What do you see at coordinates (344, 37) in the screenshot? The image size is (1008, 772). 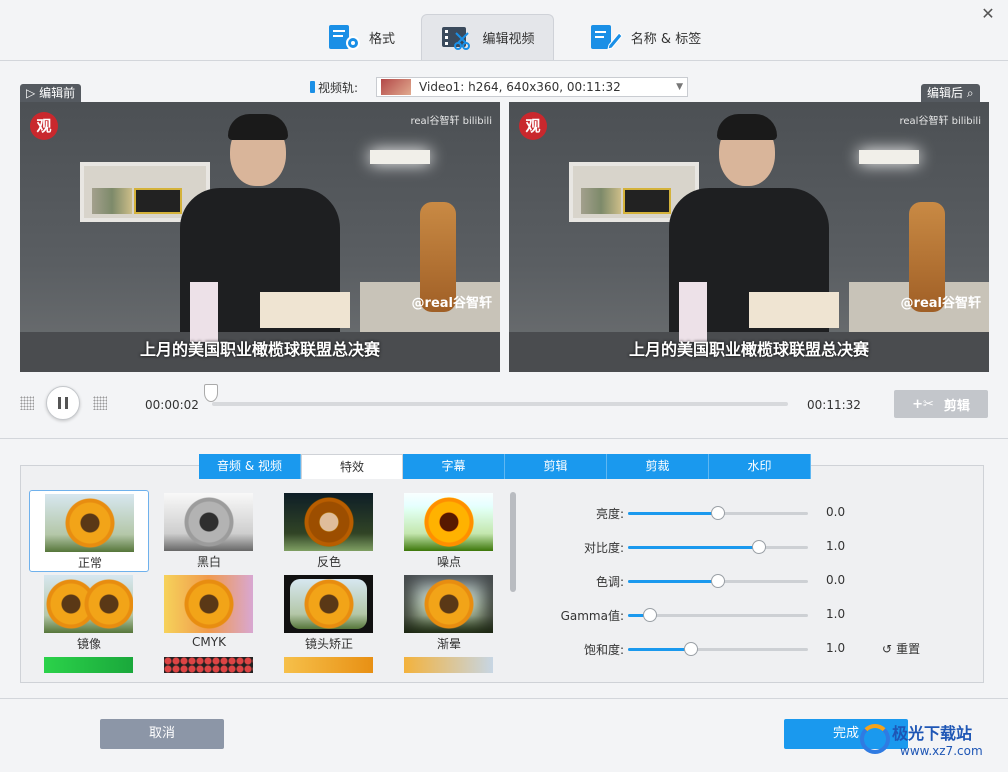 I see `format-settings-icon` at bounding box center [344, 37].